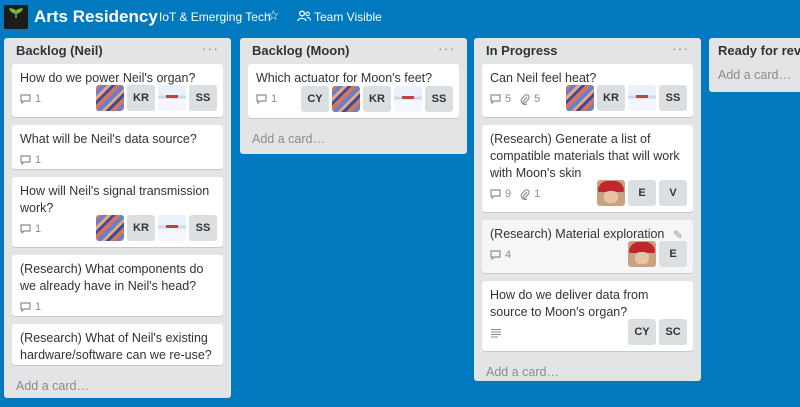 The height and width of the screenshot is (407, 800). I want to click on comments-badge: 5, so click(500, 99).